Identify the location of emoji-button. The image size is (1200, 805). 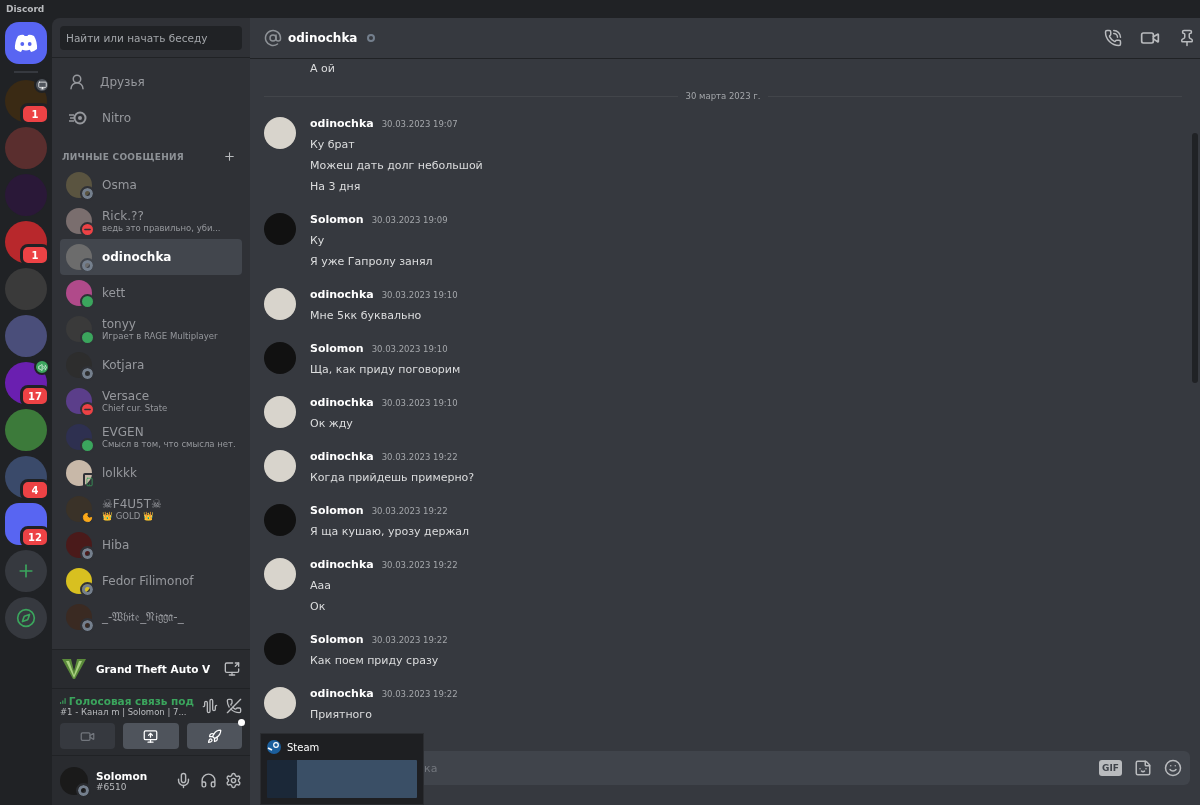
(1173, 768).